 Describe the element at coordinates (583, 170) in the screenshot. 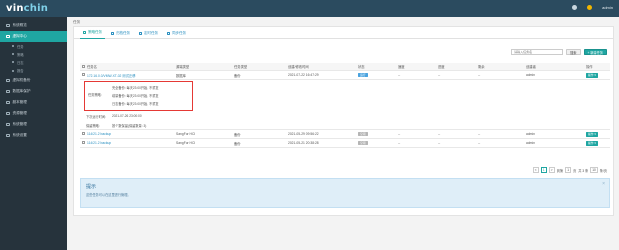

I see `total-count: 共 3 条` at that location.